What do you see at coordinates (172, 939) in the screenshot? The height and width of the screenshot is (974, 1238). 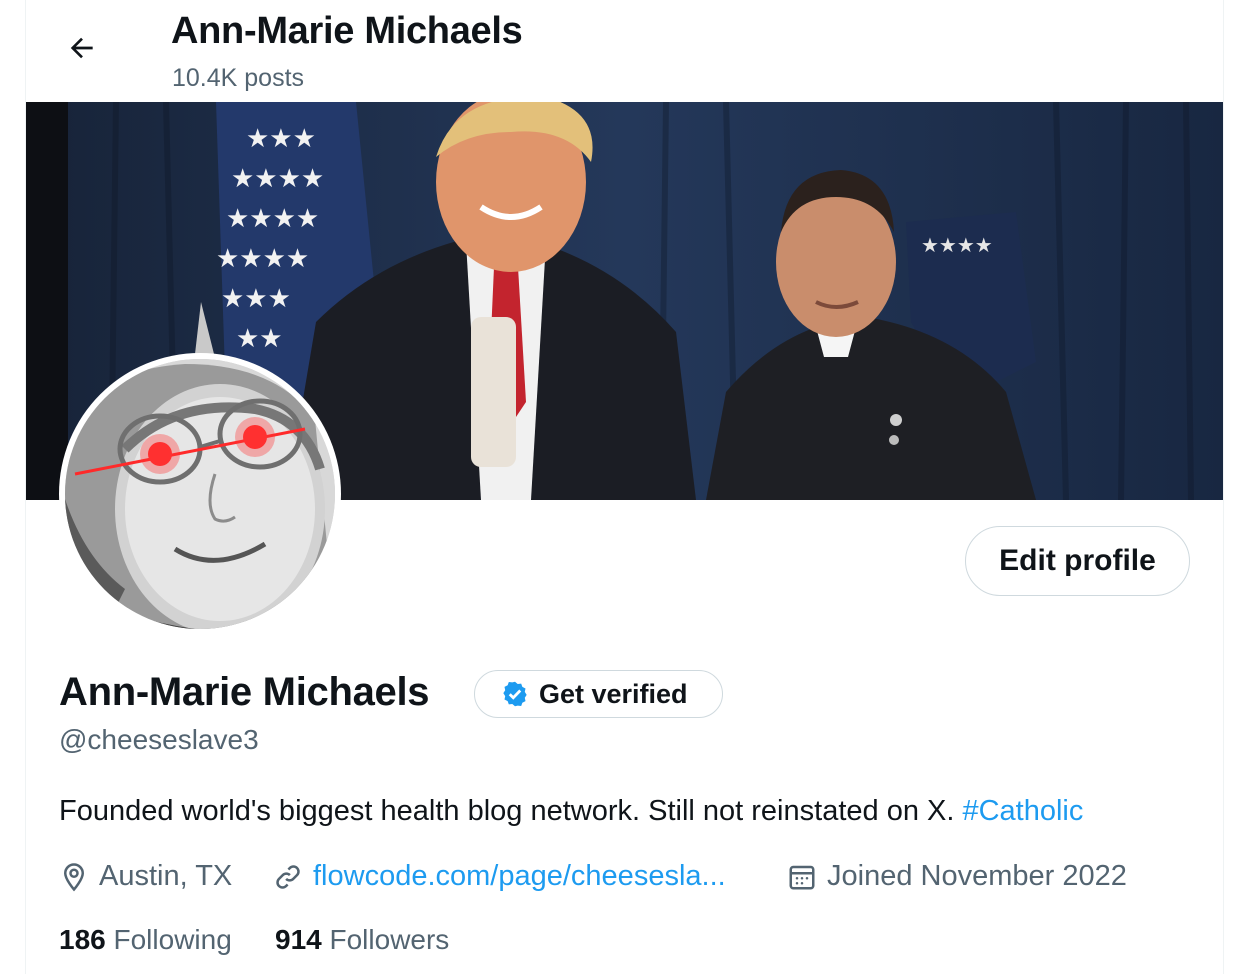 I see `following-label: Following` at bounding box center [172, 939].